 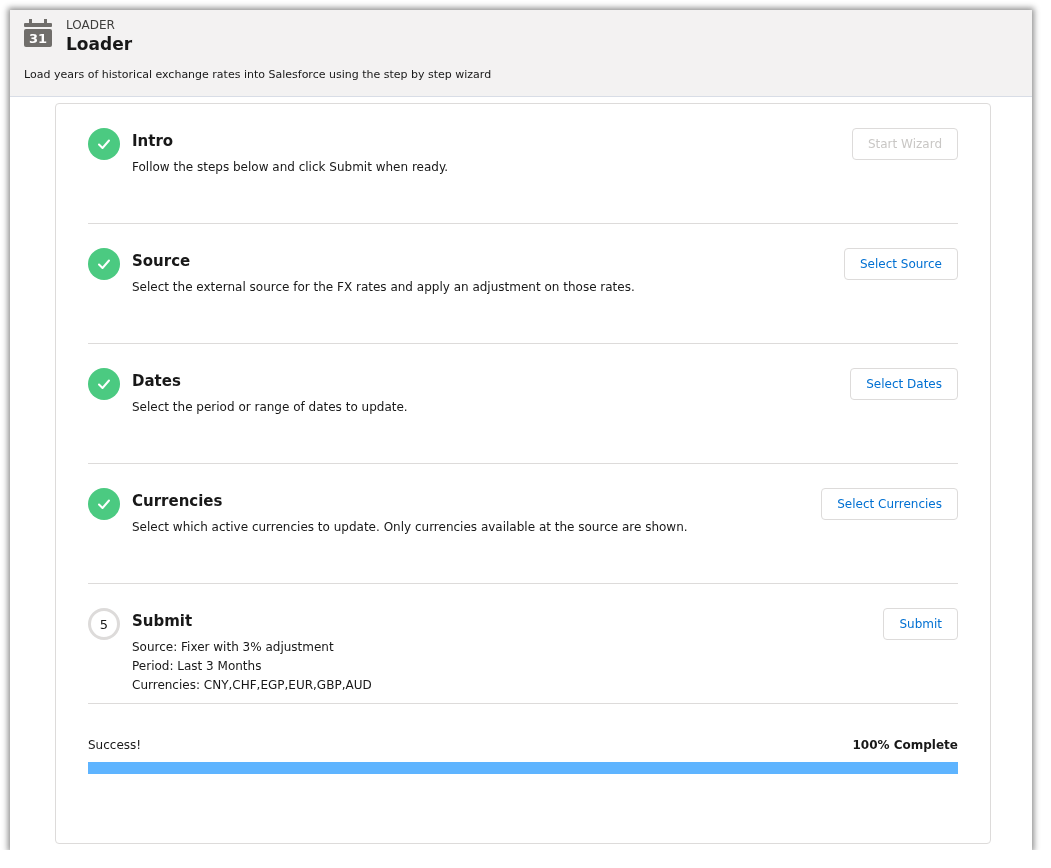 I want to click on step-button: Submit, so click(x=920, y=624).